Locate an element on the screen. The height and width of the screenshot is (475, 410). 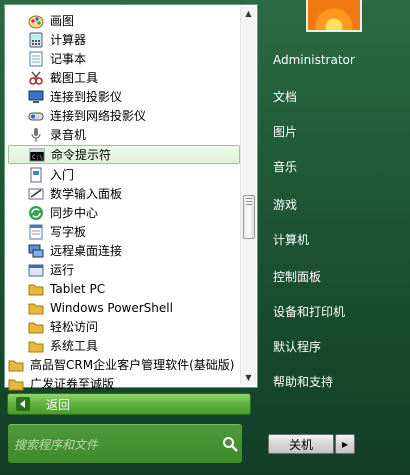
right-menu-pictures: 图片 is located at coordinates (285, 131).